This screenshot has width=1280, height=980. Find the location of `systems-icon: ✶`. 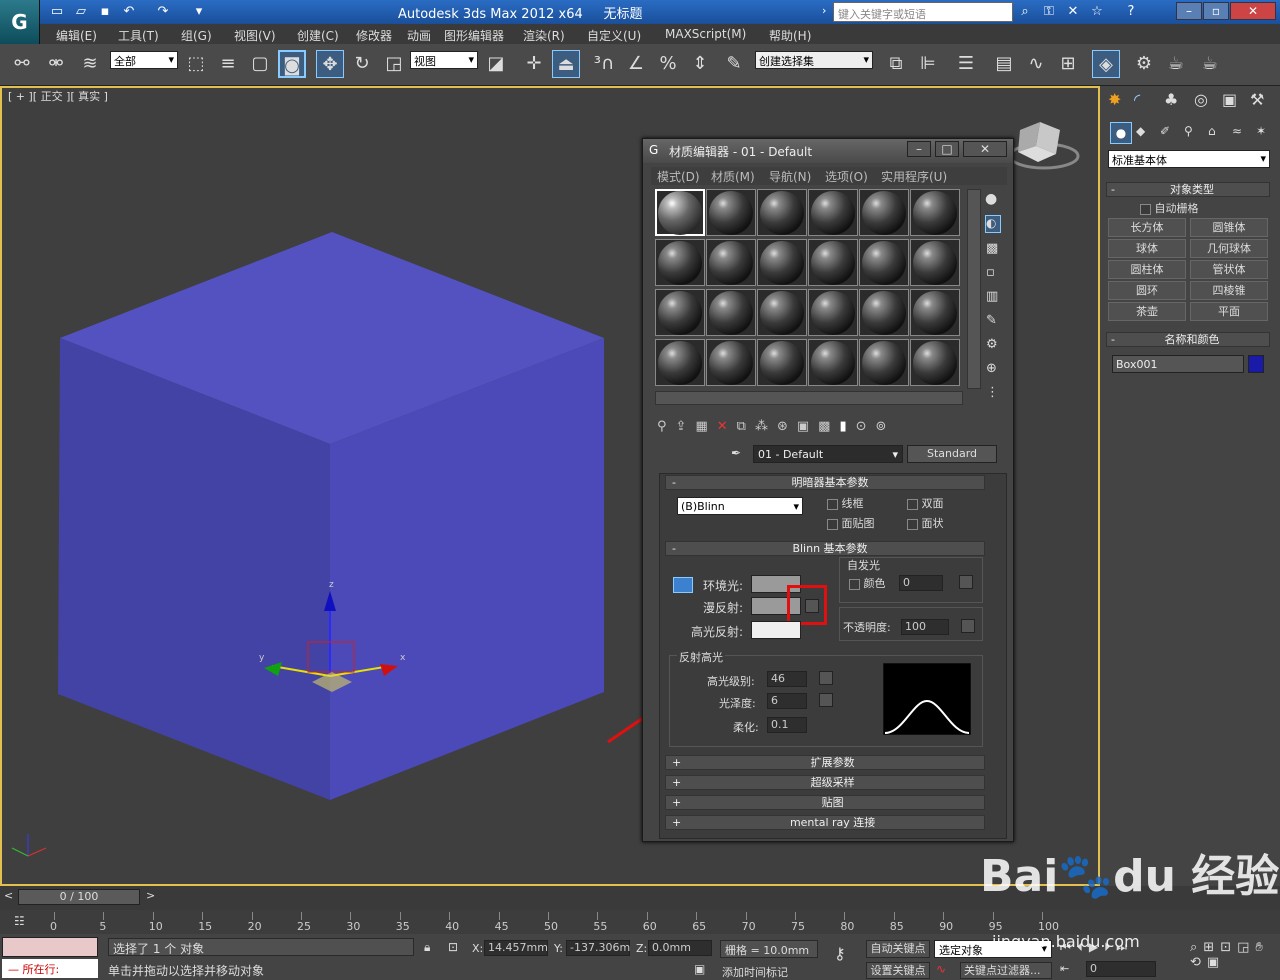

systems-icon: ✶ is located at coordinates (1261, 131).